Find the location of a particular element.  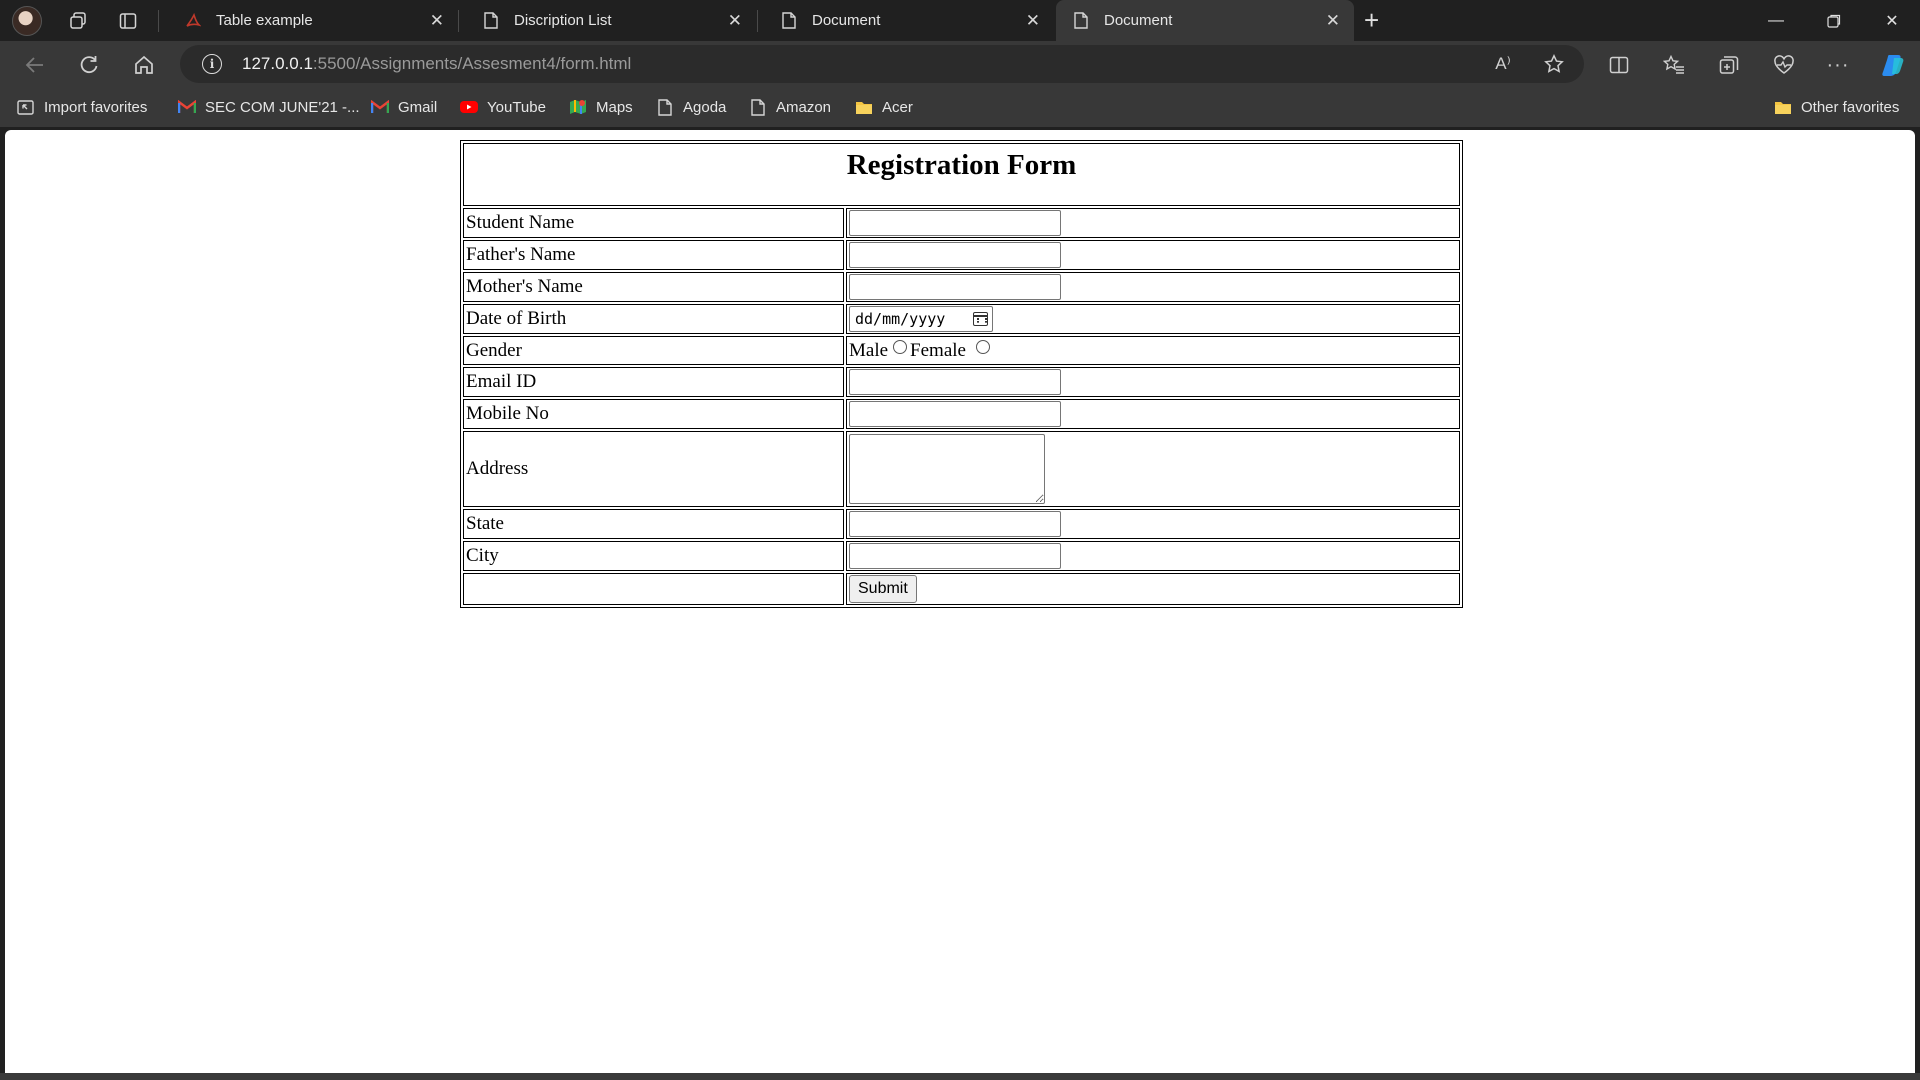

refresh-icon is located at coordinates (89, 65).